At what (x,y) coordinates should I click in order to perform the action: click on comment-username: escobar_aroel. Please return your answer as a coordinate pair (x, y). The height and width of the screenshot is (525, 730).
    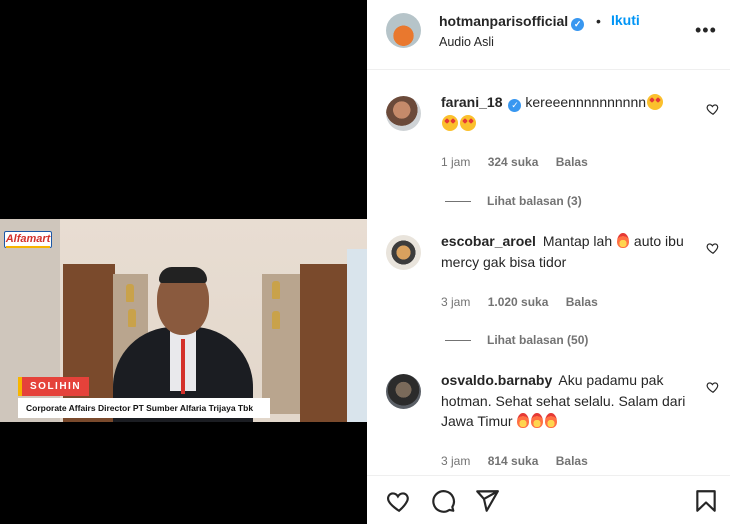
    Looking at the image, I should click on (488, 241).